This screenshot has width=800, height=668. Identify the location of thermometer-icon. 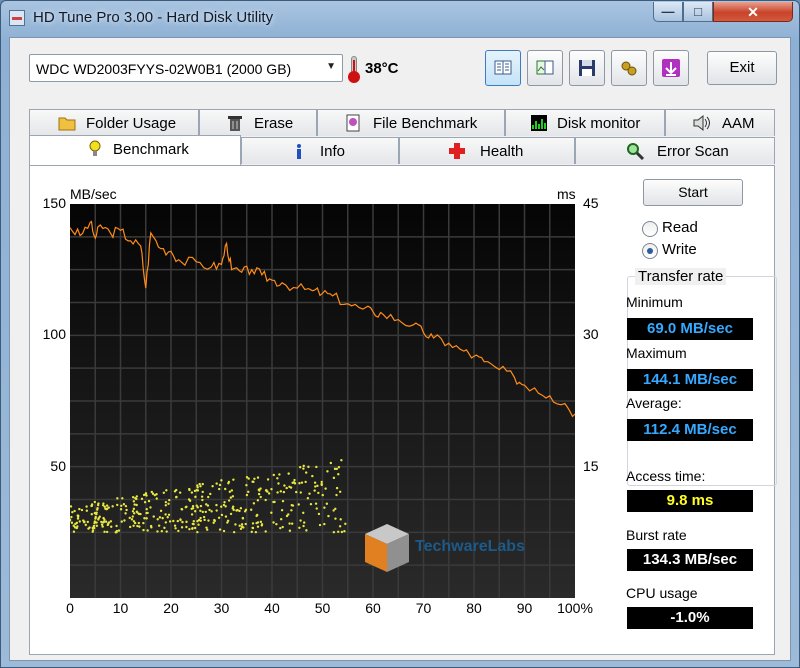
(354, 69).